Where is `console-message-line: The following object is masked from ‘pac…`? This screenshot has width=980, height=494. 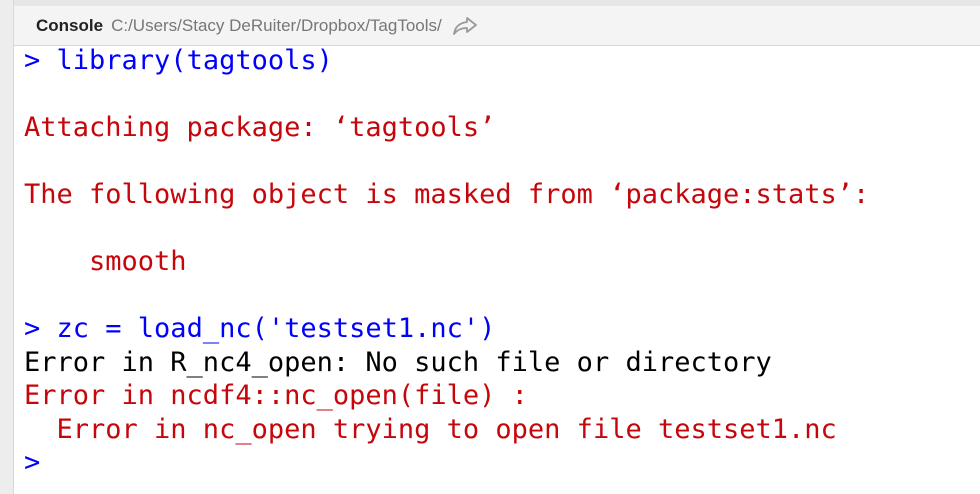
console-message-line: The following object is masked from ‘pac… is located at coordinates (499, 195).